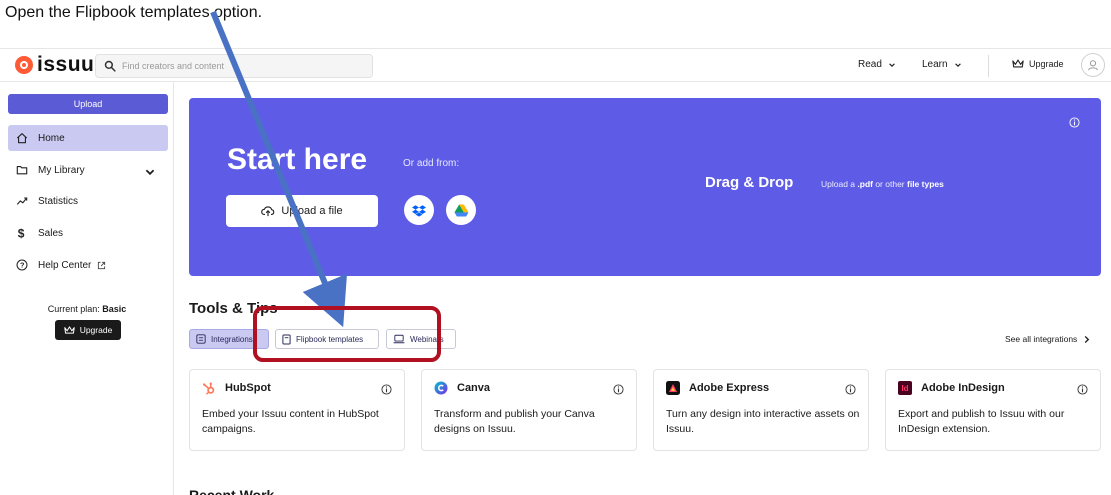 This screenshot has height=495, width=1111. I want to click on search-box, so click(234, 66).